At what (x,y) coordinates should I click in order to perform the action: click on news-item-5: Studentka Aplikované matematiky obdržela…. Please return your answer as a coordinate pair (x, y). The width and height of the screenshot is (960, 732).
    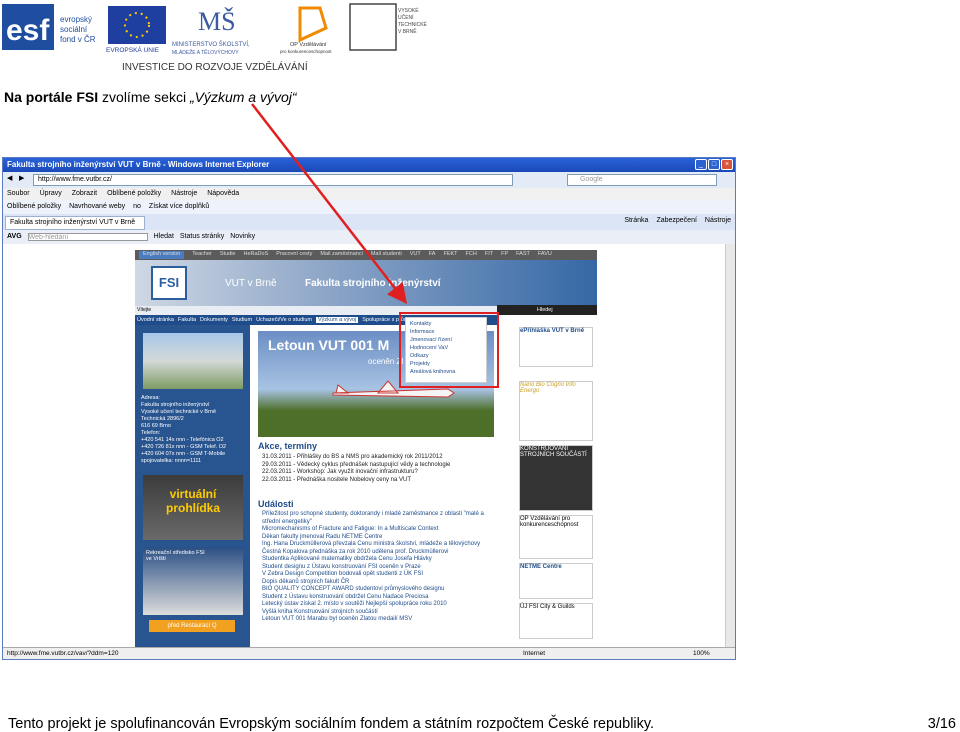
    Looking at the image, I should click on (378, 560).